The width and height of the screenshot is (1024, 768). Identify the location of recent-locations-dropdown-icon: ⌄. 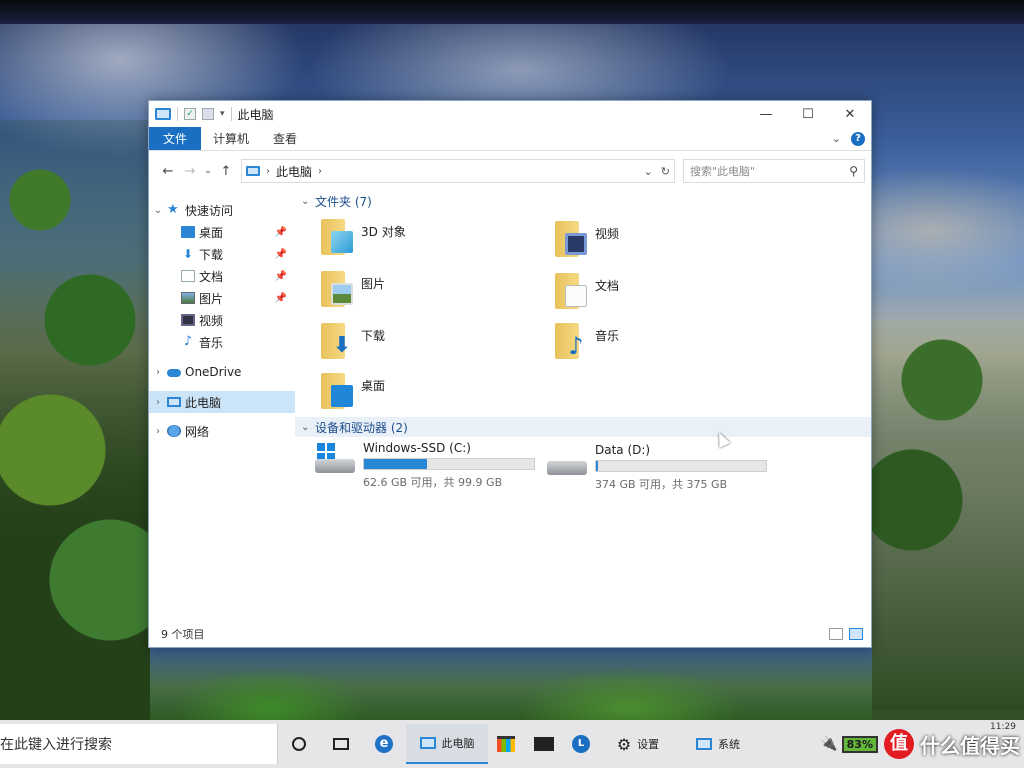
(208, 171).